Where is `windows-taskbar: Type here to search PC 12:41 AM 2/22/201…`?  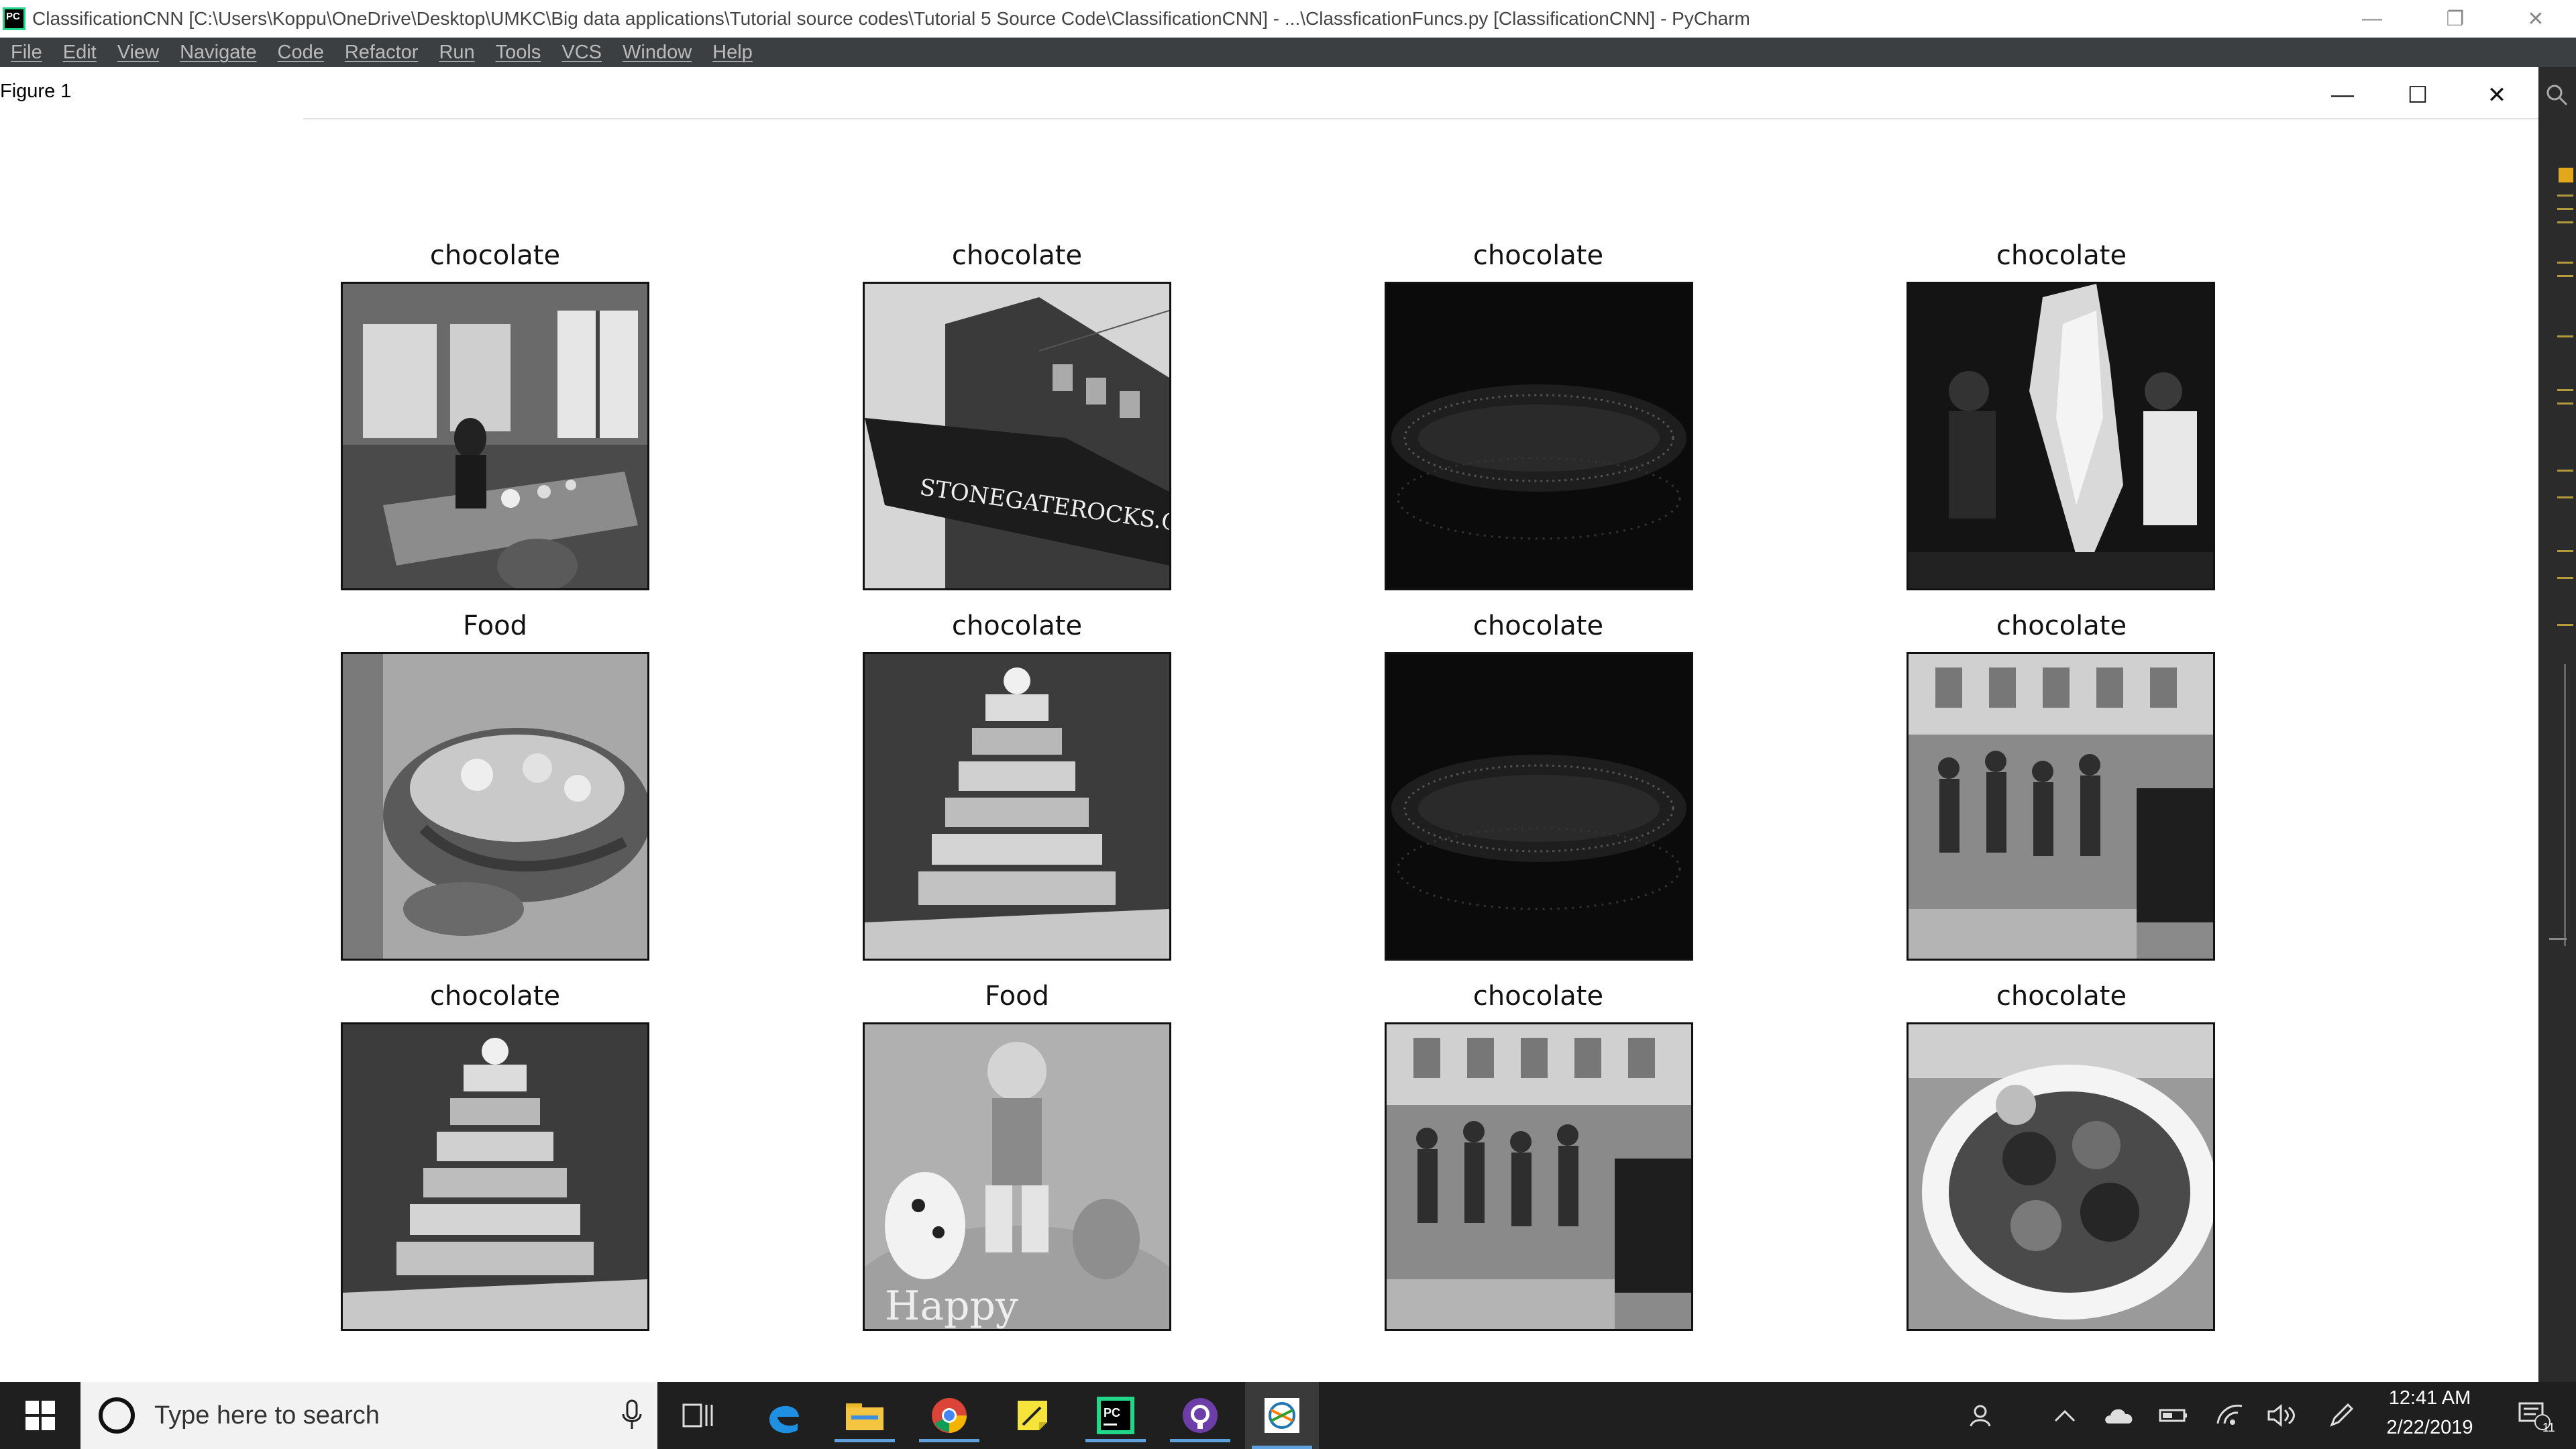 windows-taskbar: Type here to search PC 12:41 AM 2/22/201… is located at coordinates (1288, 1415).